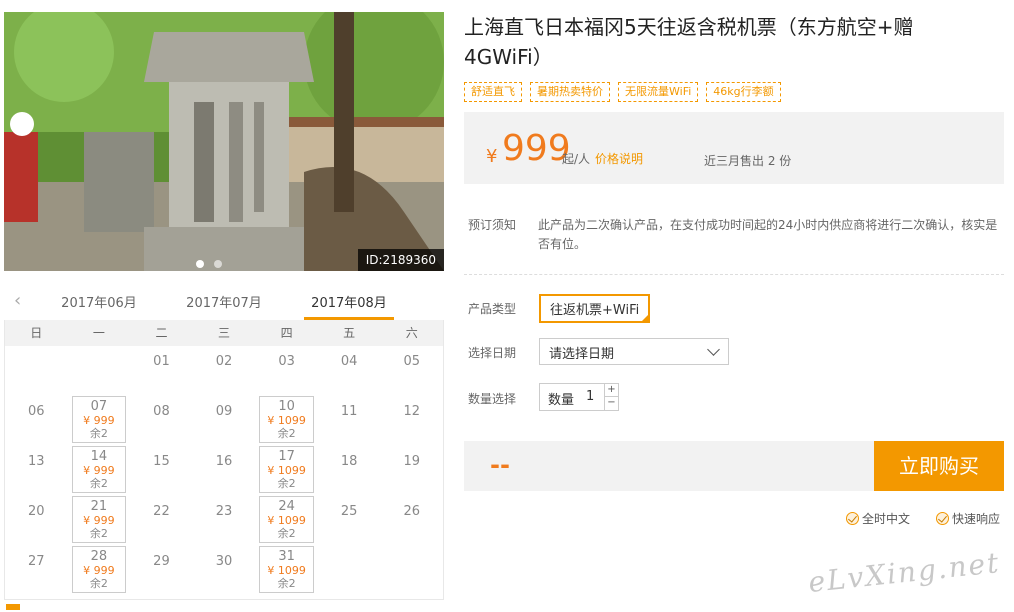  I want to click on date-number: 20, so click(36, 511).